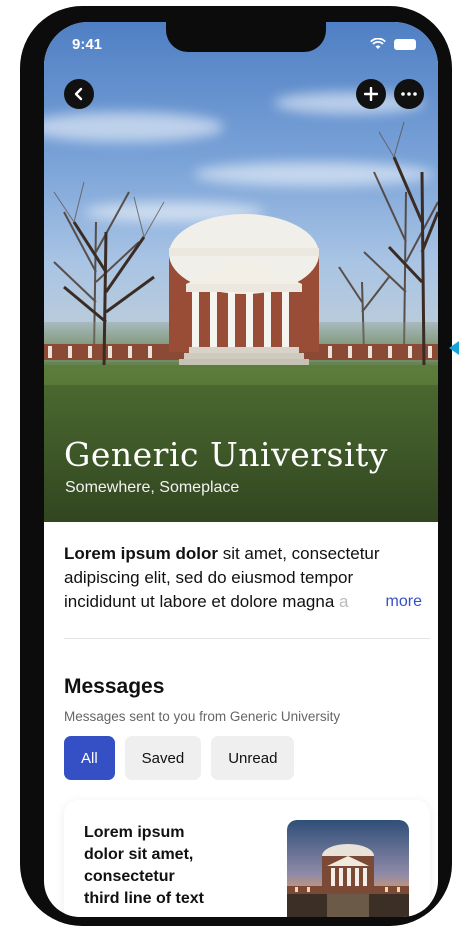 The image size is (461, 933). Describe the element at coordinates (87, 44) in the screenshot. I see `status-time: 9:41` at that location.